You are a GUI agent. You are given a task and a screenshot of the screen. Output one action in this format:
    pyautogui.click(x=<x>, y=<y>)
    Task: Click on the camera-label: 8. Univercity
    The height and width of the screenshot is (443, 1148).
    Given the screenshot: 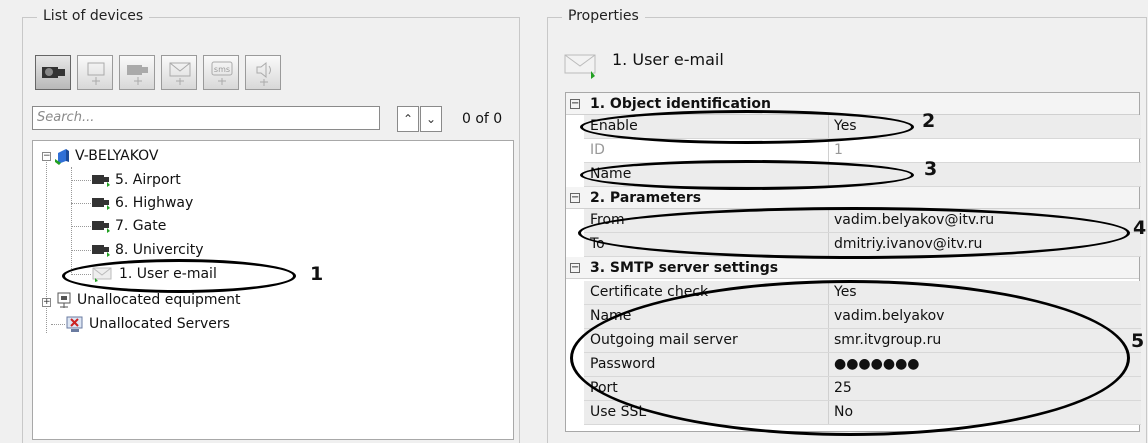 What is the action you would take?
    pyautogui.click(x=159, y=250)
    